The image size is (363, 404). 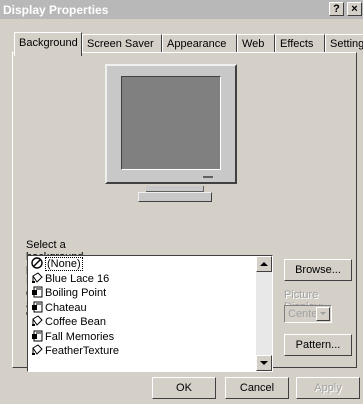 I want to click on scroll-up-button, so click(x=264, y=264).